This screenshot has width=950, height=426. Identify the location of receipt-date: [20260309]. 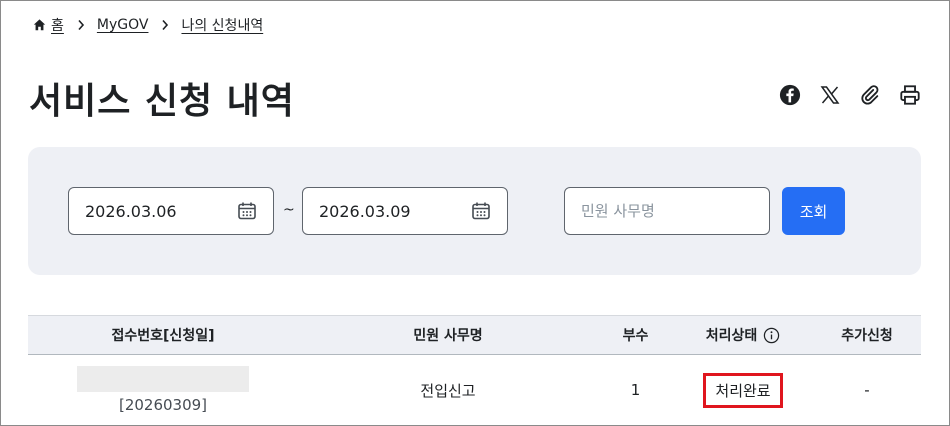
(163, 405).